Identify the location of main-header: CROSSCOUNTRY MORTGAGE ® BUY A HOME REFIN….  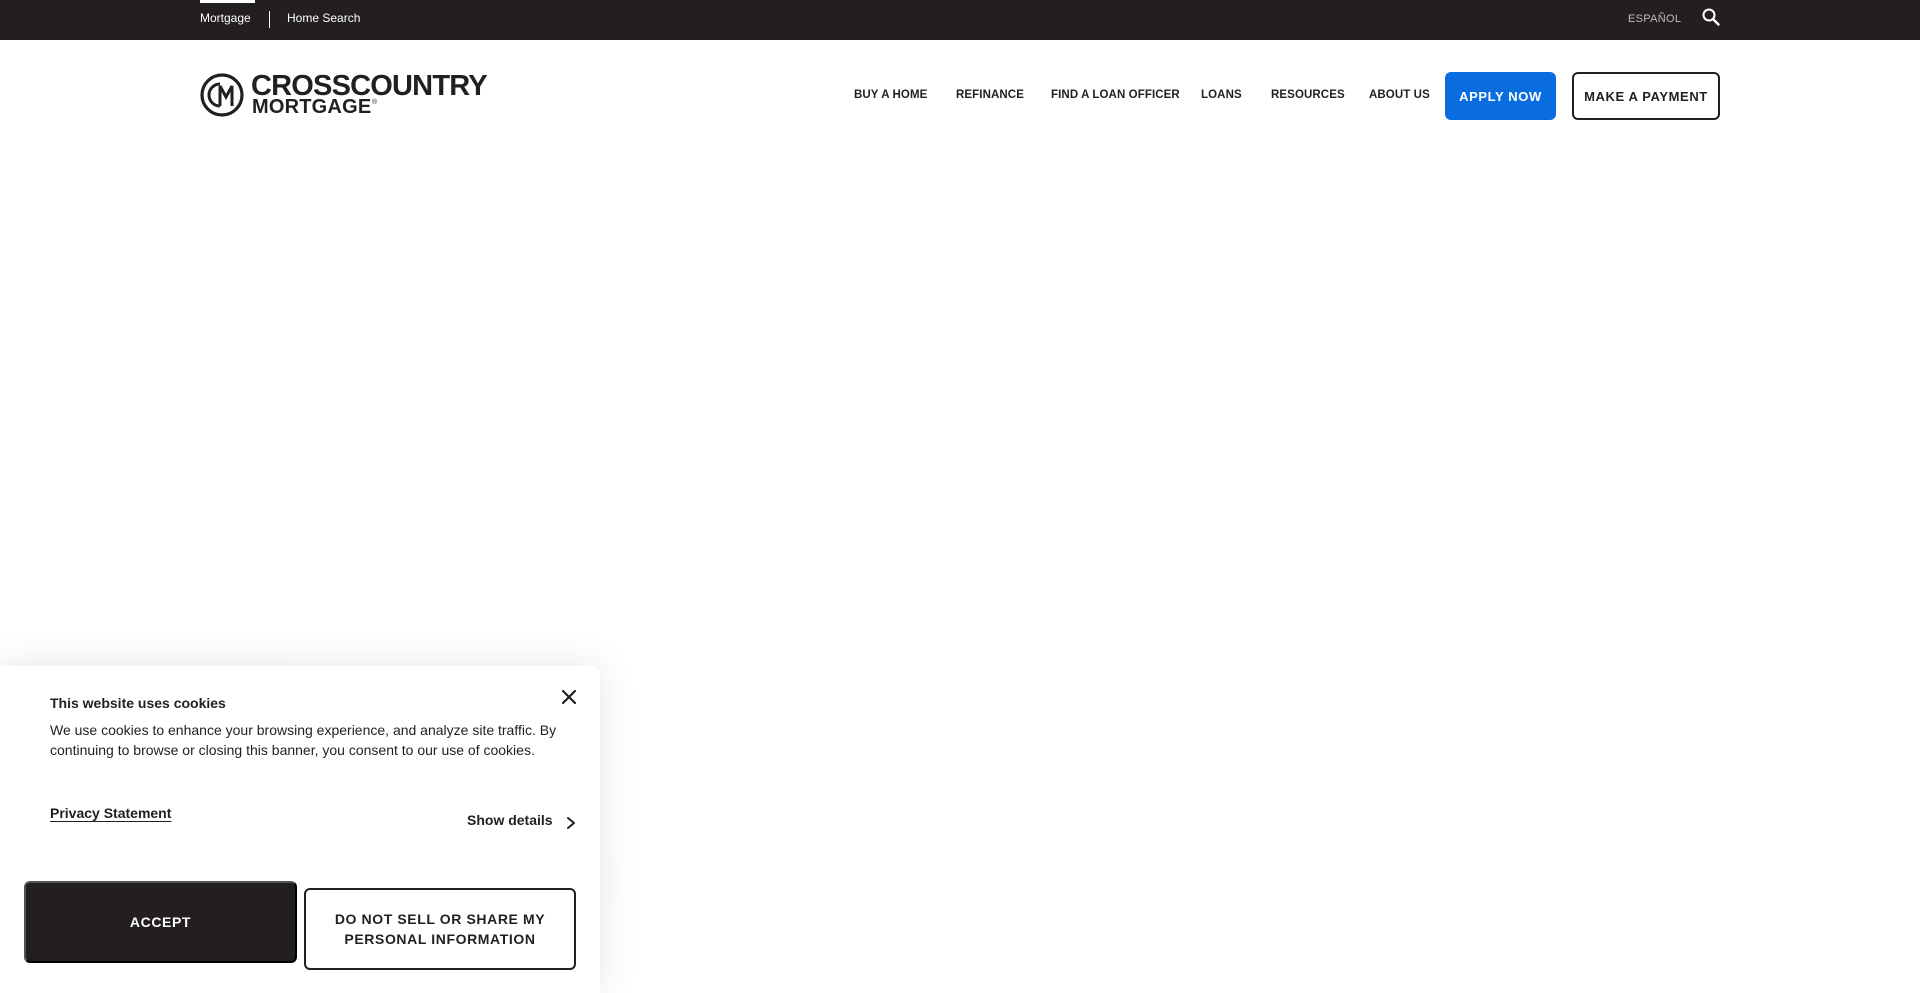
(960, 94).